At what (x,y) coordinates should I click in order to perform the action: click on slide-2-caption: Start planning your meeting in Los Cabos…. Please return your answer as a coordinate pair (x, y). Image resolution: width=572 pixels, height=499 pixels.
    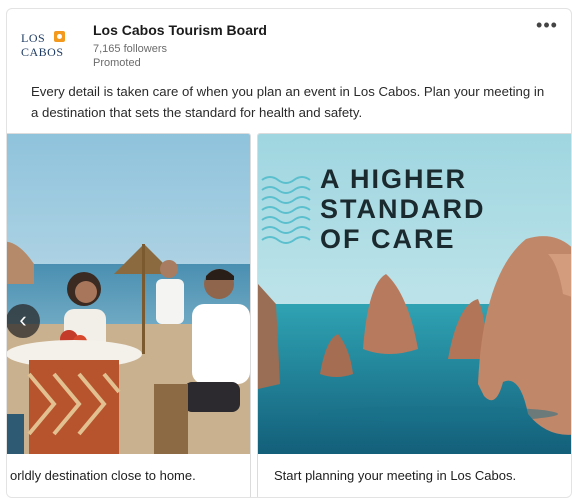
    Looking at the image, I should click on (414, 475).